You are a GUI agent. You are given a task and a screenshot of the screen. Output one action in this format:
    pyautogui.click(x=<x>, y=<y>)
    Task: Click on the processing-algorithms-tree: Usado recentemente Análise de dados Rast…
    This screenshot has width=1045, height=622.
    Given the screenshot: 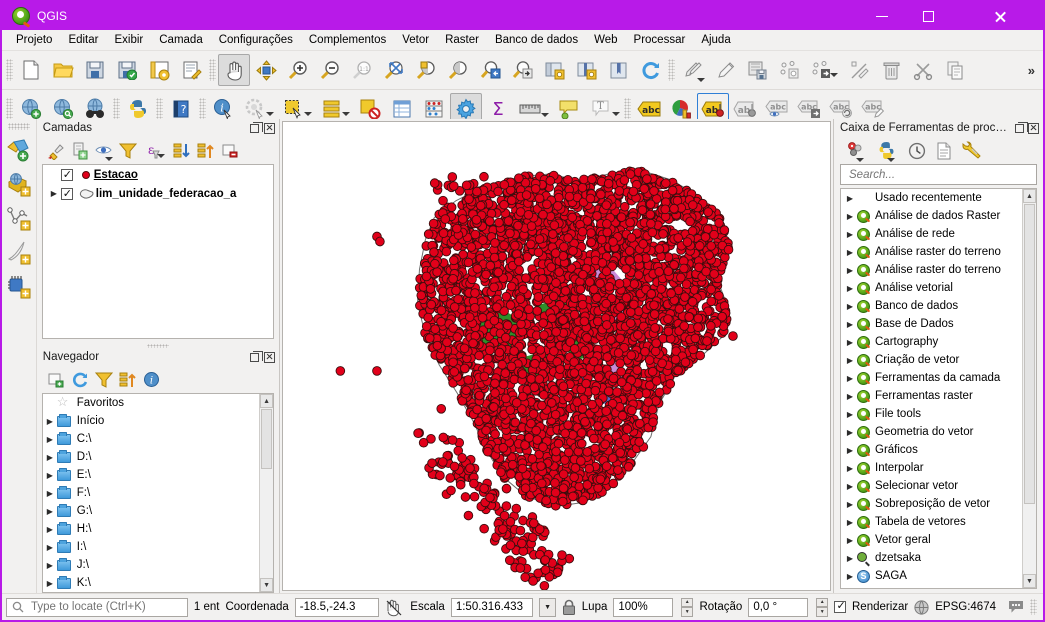 What is the action you would take?
    pyautogui.click(x=938, y=388)
    